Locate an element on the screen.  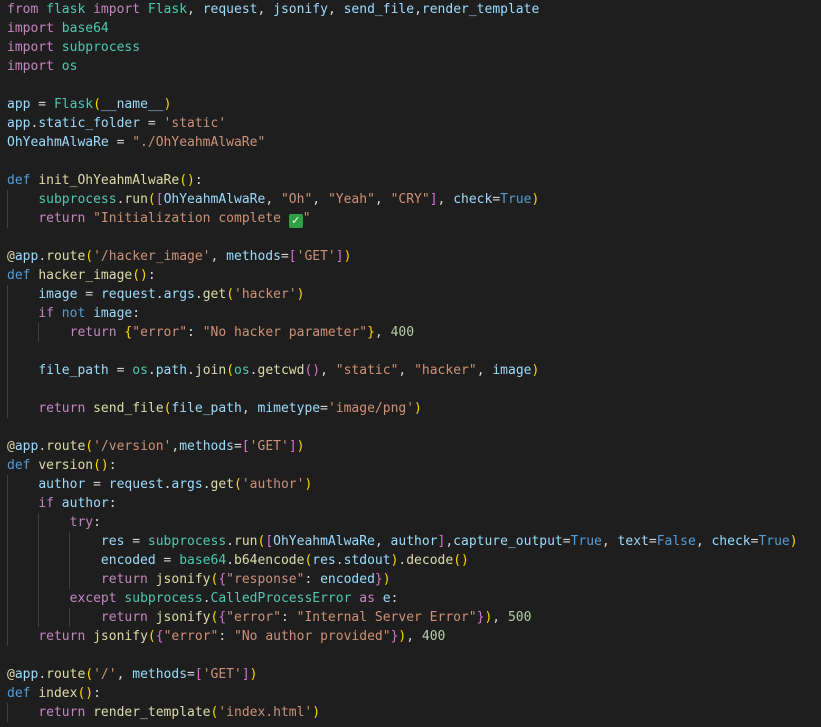
code-token: OhYeahmAlwaRe is located at coordinates (214, 199).